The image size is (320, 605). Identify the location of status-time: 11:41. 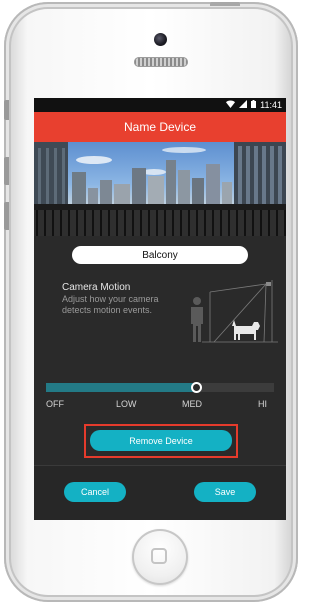
(271, 105).